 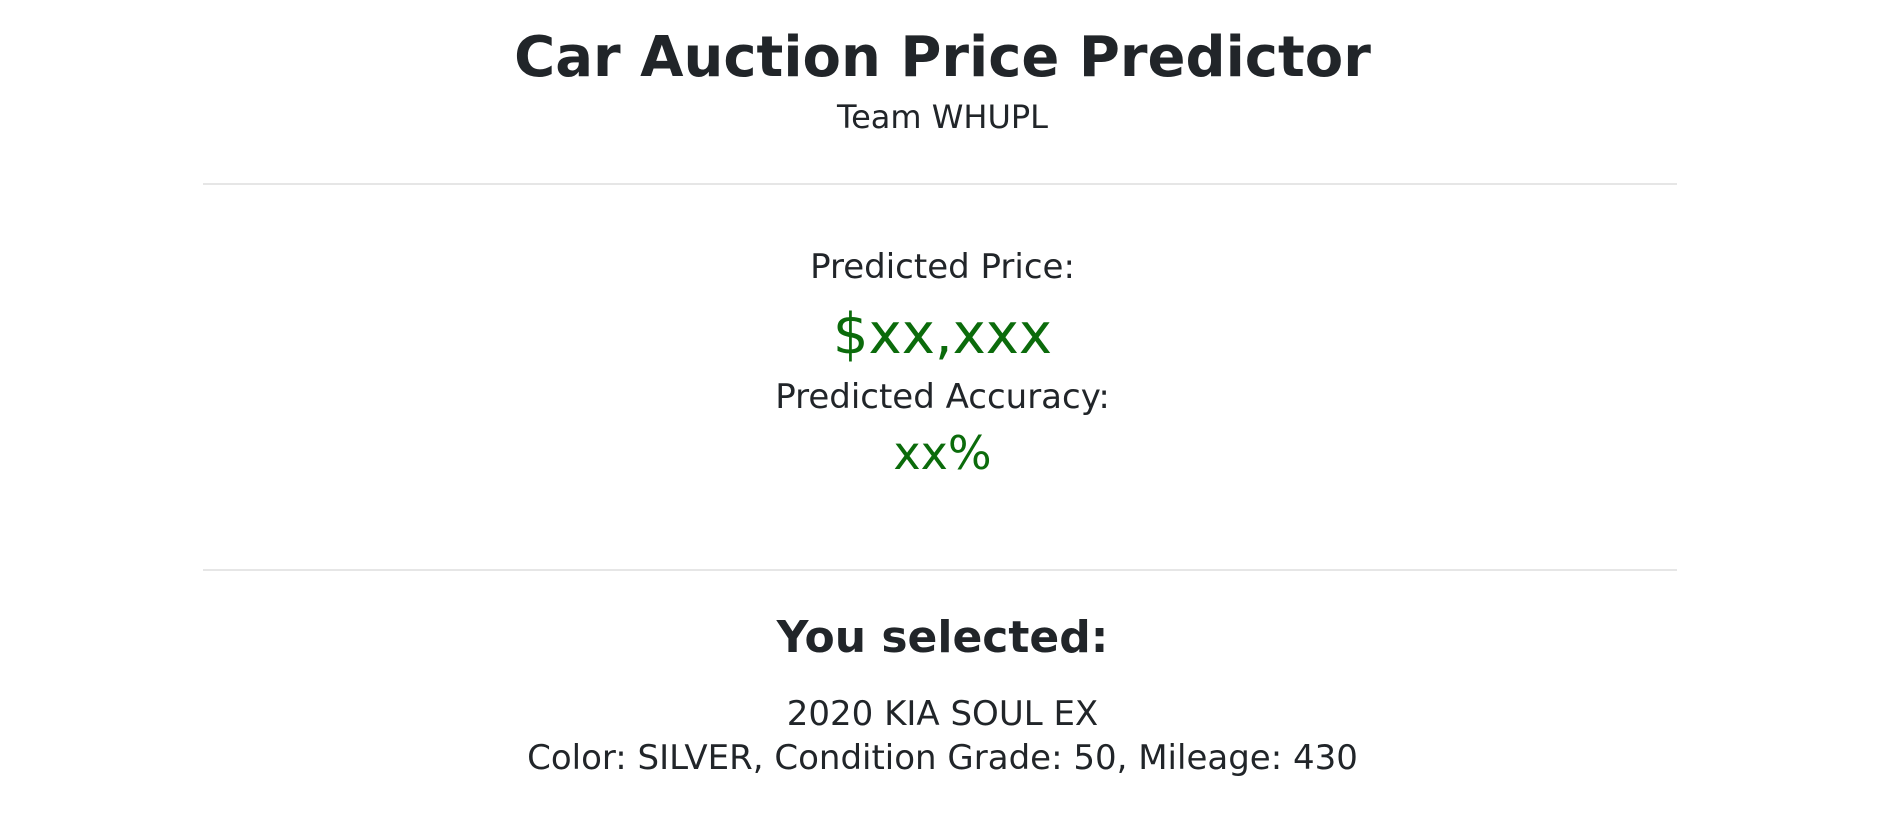 What do you see at coordinates (940, 184) in the screenshot?
I see `header-divider` at bounding box center [940, 184].